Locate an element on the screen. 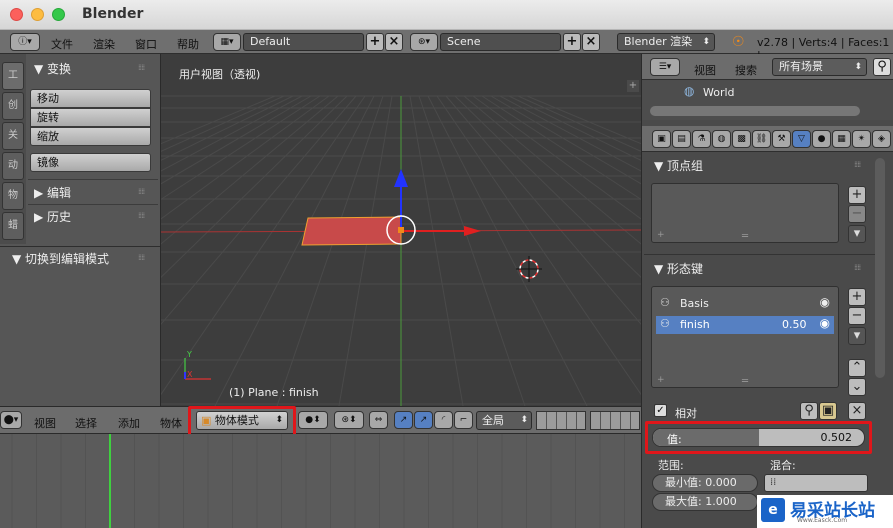 Image resolution: width=893 pixels, height=528 pixels. tab-relations: 关 is located at coordinates (13, 136).